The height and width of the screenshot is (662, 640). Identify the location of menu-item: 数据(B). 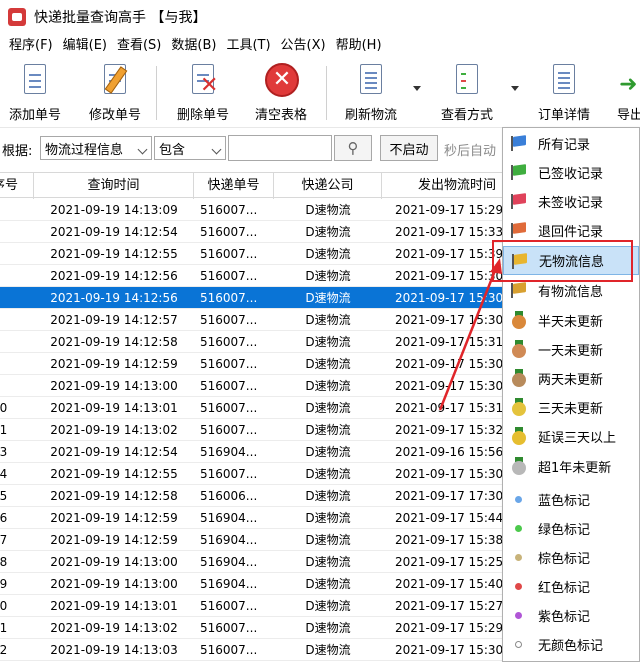
(193, 46).